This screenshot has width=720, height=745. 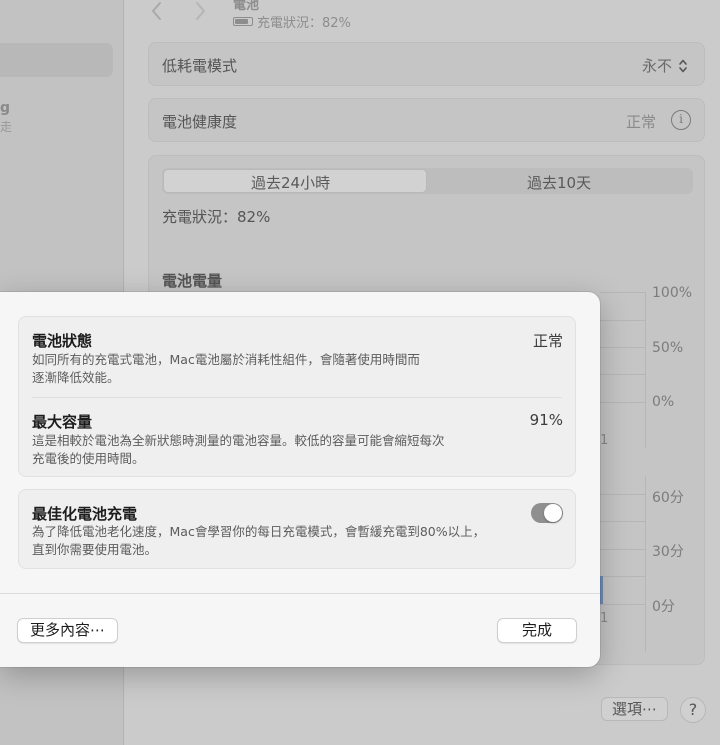 I want to click on tab-last-24-hours: 過去24小時, so click(x=290, y=182).